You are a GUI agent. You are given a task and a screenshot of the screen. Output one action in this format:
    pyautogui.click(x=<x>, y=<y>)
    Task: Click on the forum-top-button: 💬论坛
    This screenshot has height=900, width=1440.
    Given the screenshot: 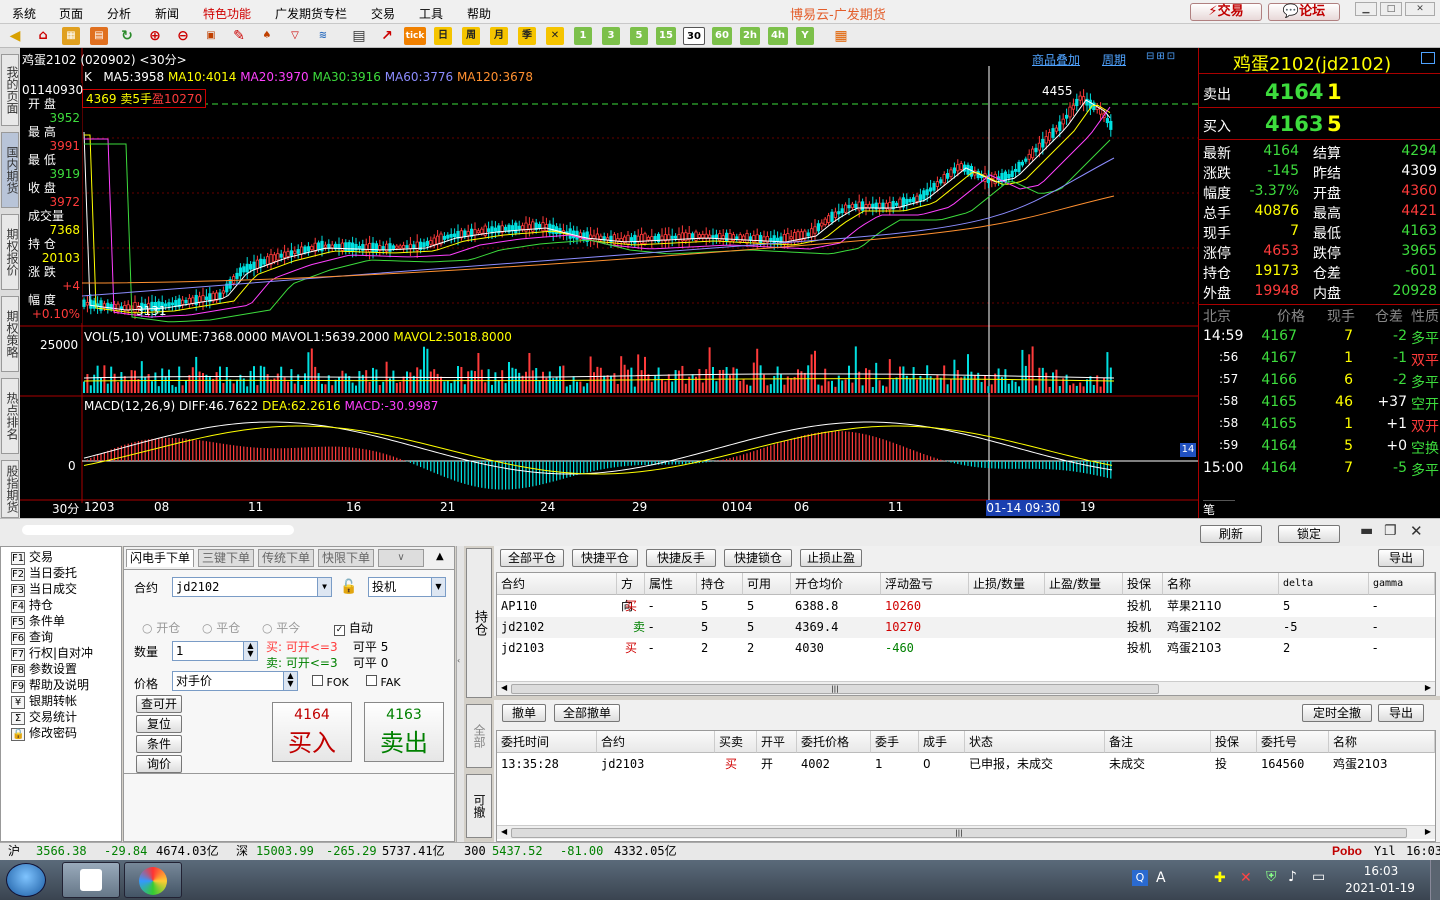 What is the action you would take?
    pyautogui.click(x=1304, y=12)
    